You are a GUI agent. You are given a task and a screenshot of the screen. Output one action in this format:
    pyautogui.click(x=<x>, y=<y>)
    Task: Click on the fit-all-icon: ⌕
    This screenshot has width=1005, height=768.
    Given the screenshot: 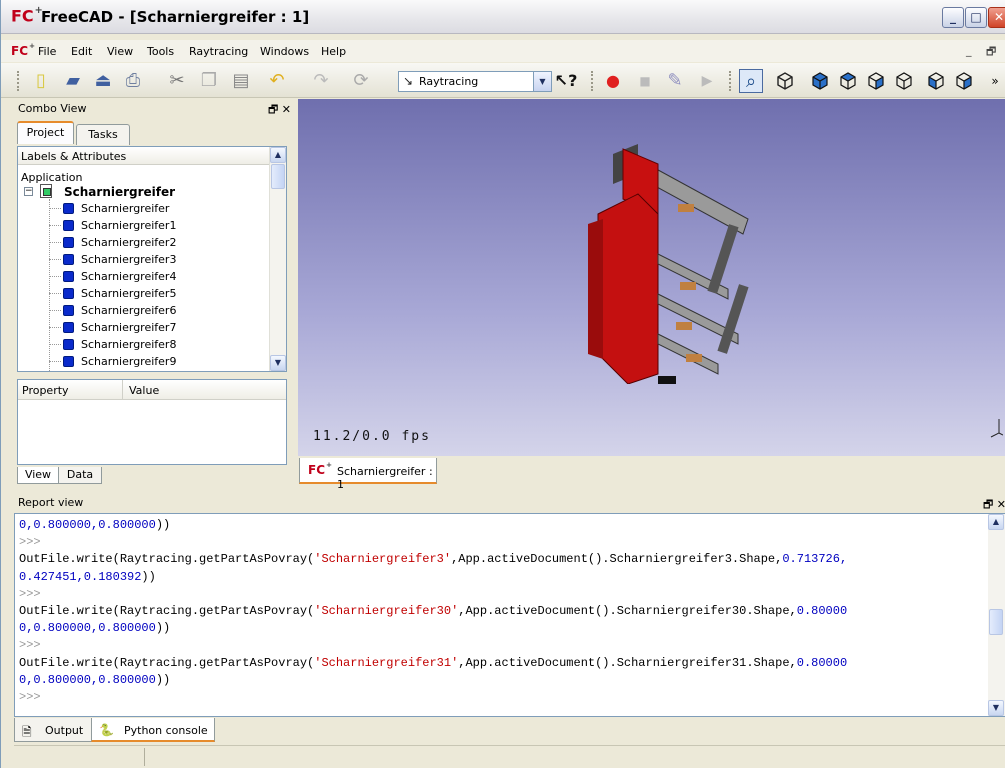 What is the action you would take?
    pyautogui.click(x=751, y=81)
    